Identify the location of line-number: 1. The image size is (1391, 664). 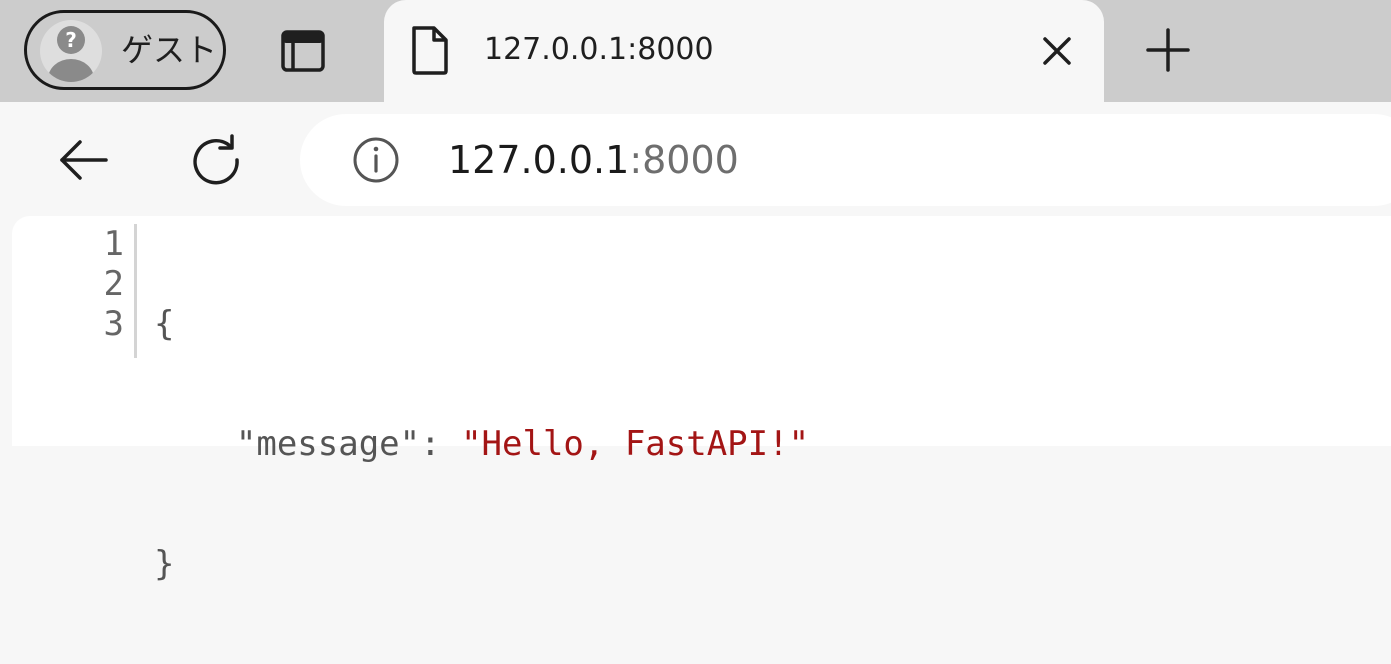
(113, 244).